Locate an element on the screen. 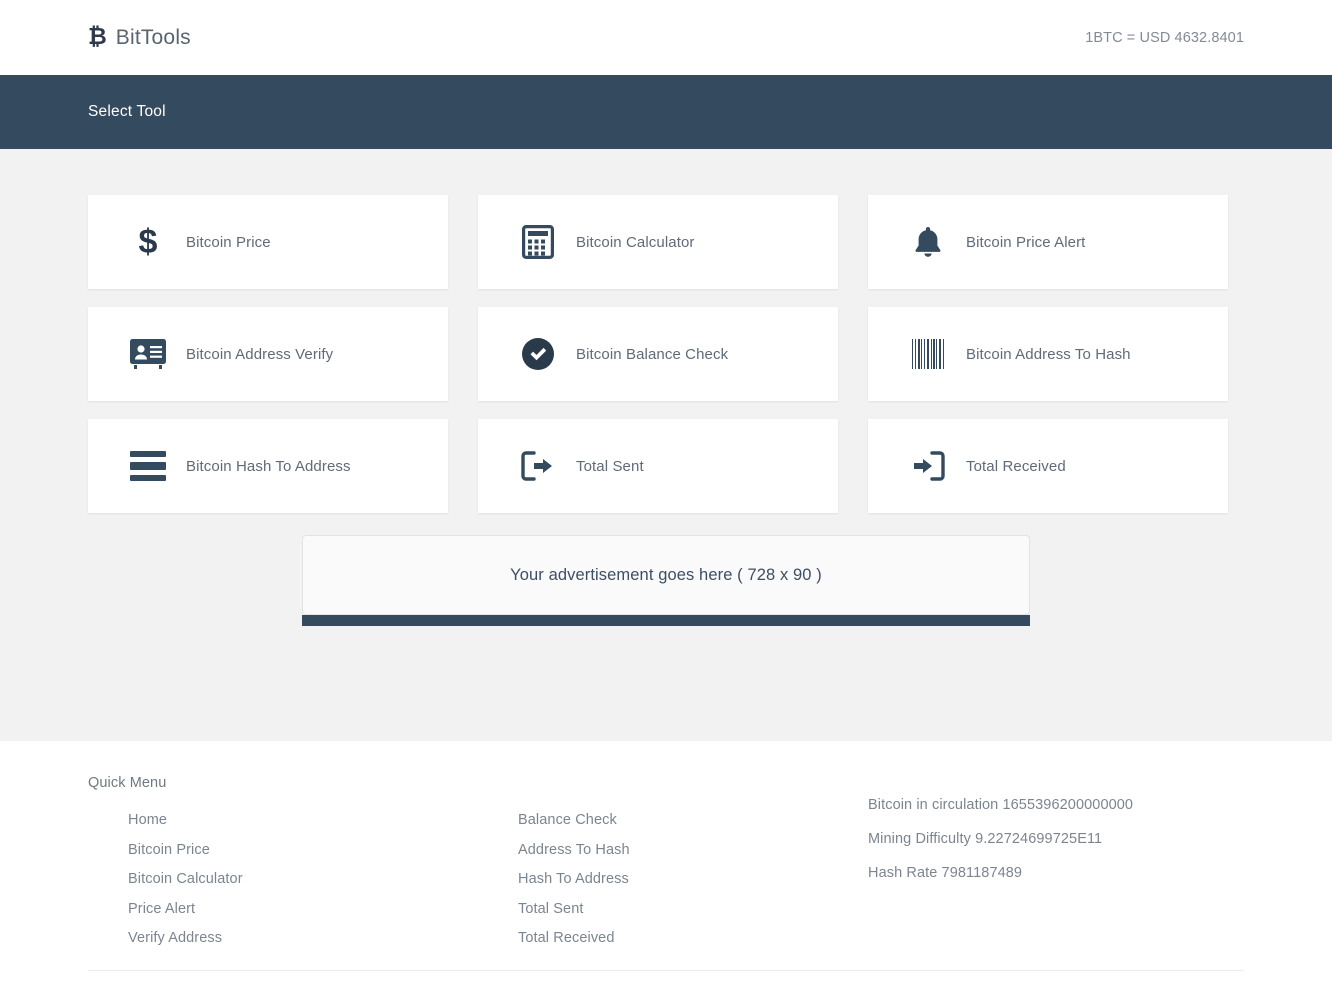 The width and height of the screenshot is (1332, 981). list-item: Total Sent is located at coordinates (693, 909).